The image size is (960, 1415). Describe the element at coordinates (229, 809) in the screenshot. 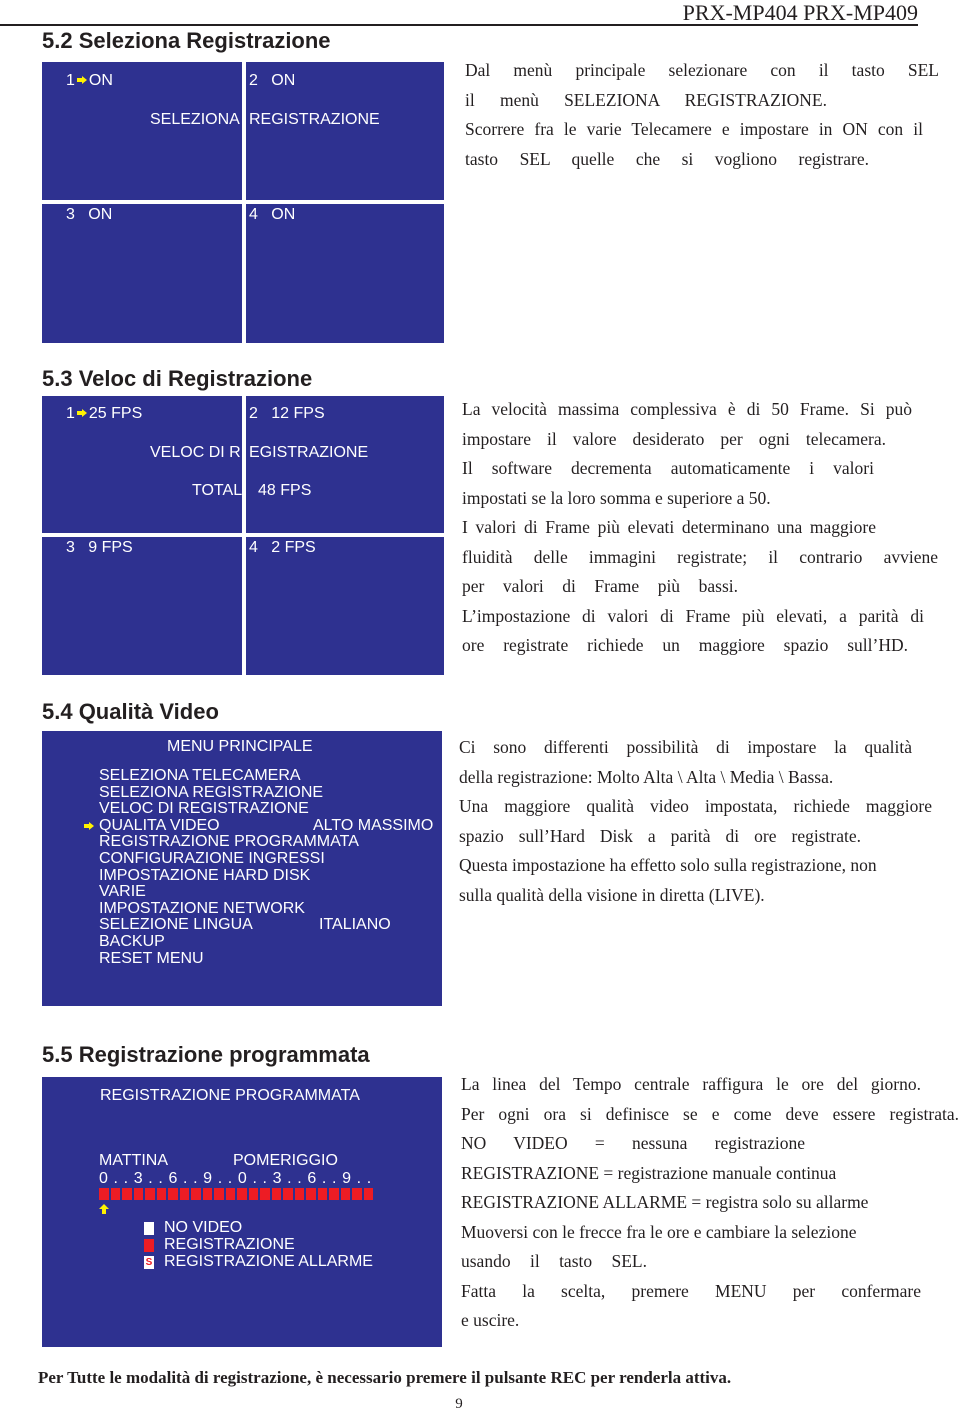

I see `menu-item-veloc-registrazione: VELOC DI REGISTRAZIONE` at that location.